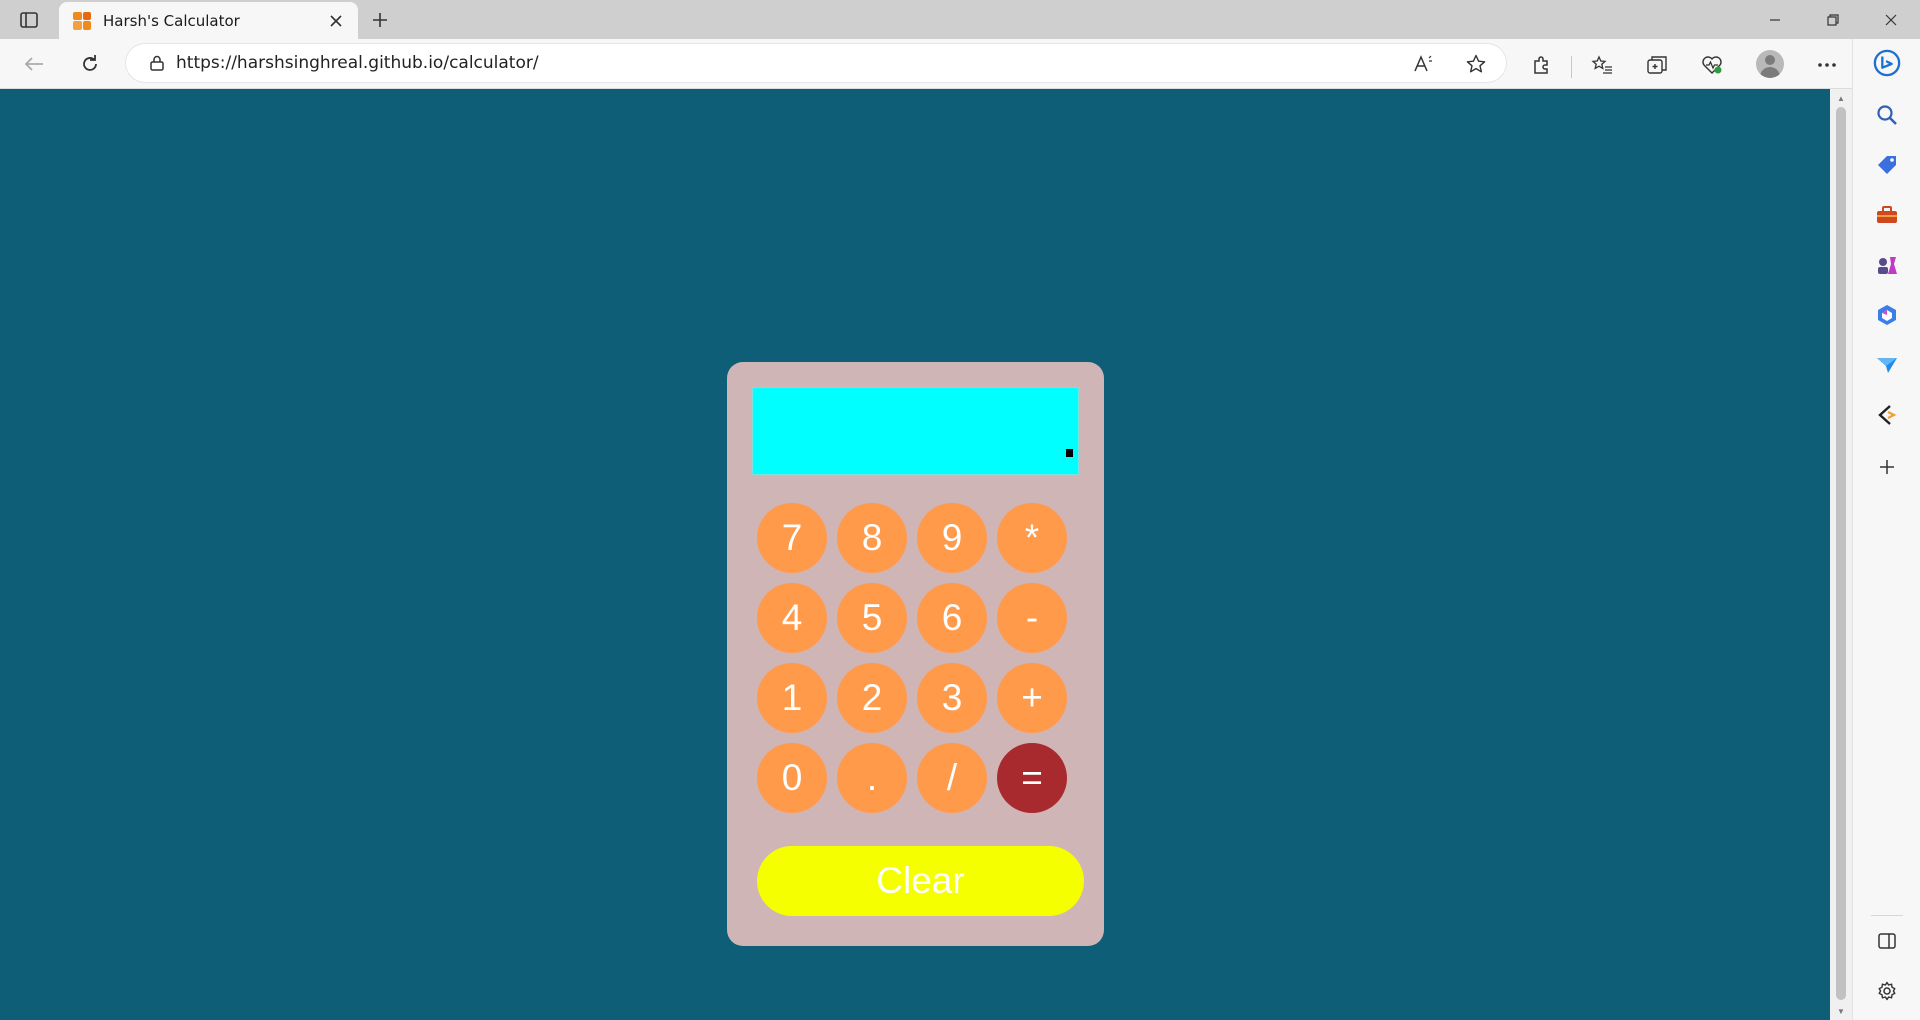 Image resolution: width=1920 pixels, height=1020 pixels. I want to click on key-4: 4, so click(792, 618).